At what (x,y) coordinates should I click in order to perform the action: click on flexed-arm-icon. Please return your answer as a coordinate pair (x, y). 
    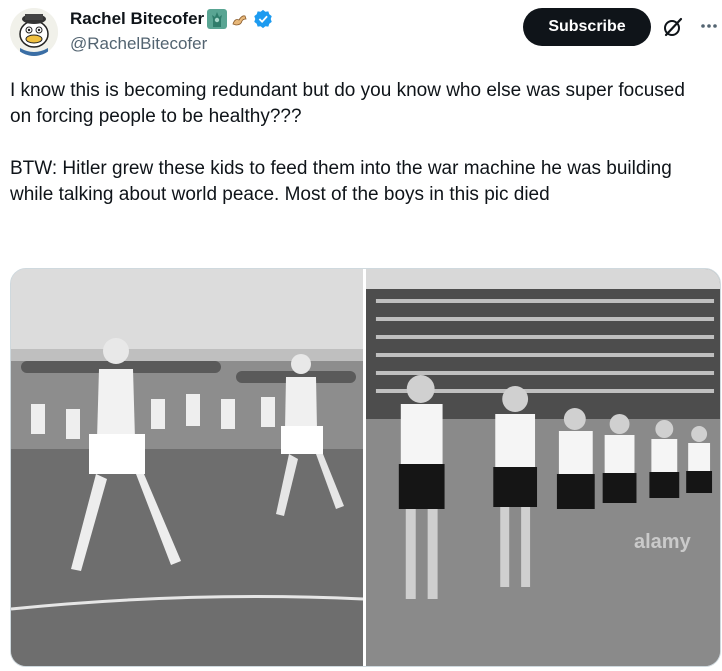
    Looking at the image, I should click on (239, 20).